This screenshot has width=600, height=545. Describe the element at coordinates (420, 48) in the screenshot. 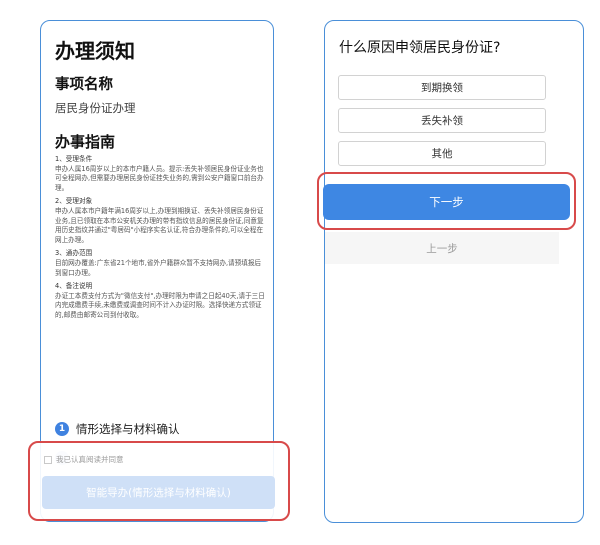

I see `reason-question: 什么原因申领居民身份证?` at that location.